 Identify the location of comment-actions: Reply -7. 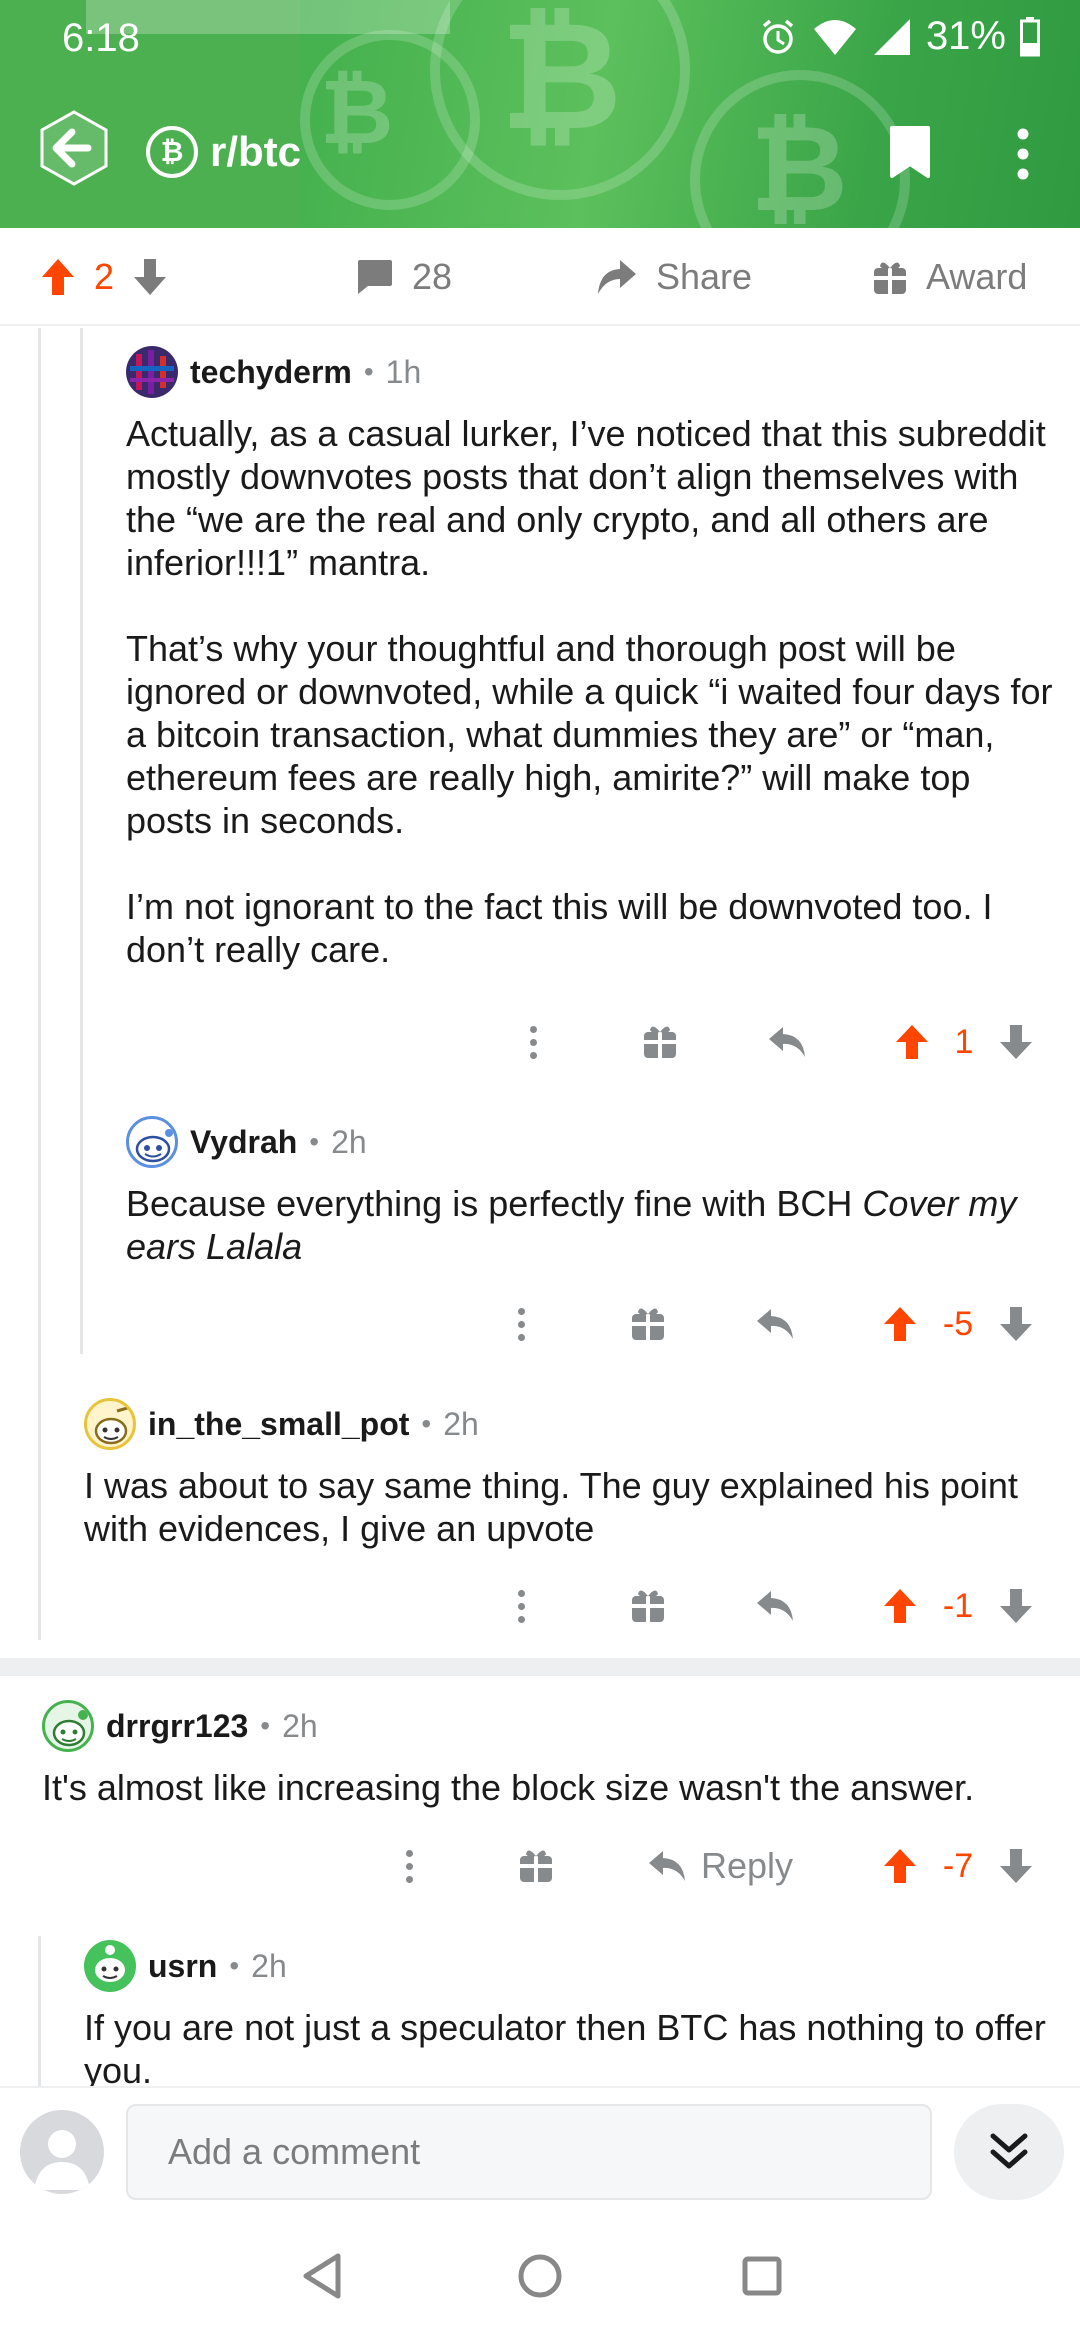
(540, 1866).